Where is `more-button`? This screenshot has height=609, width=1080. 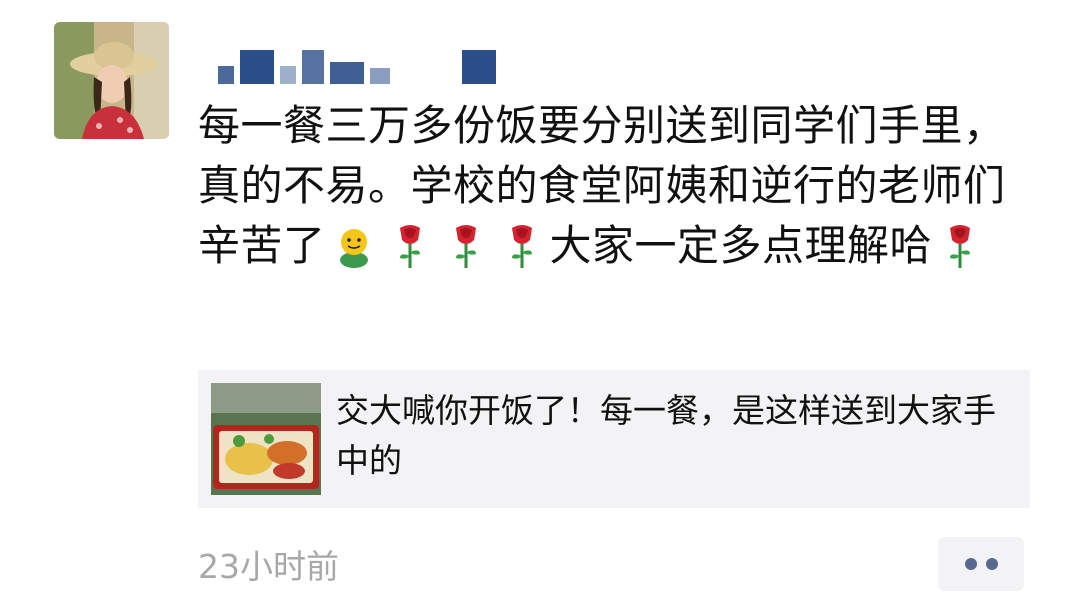
more-button is located at coordinates (981, 564).